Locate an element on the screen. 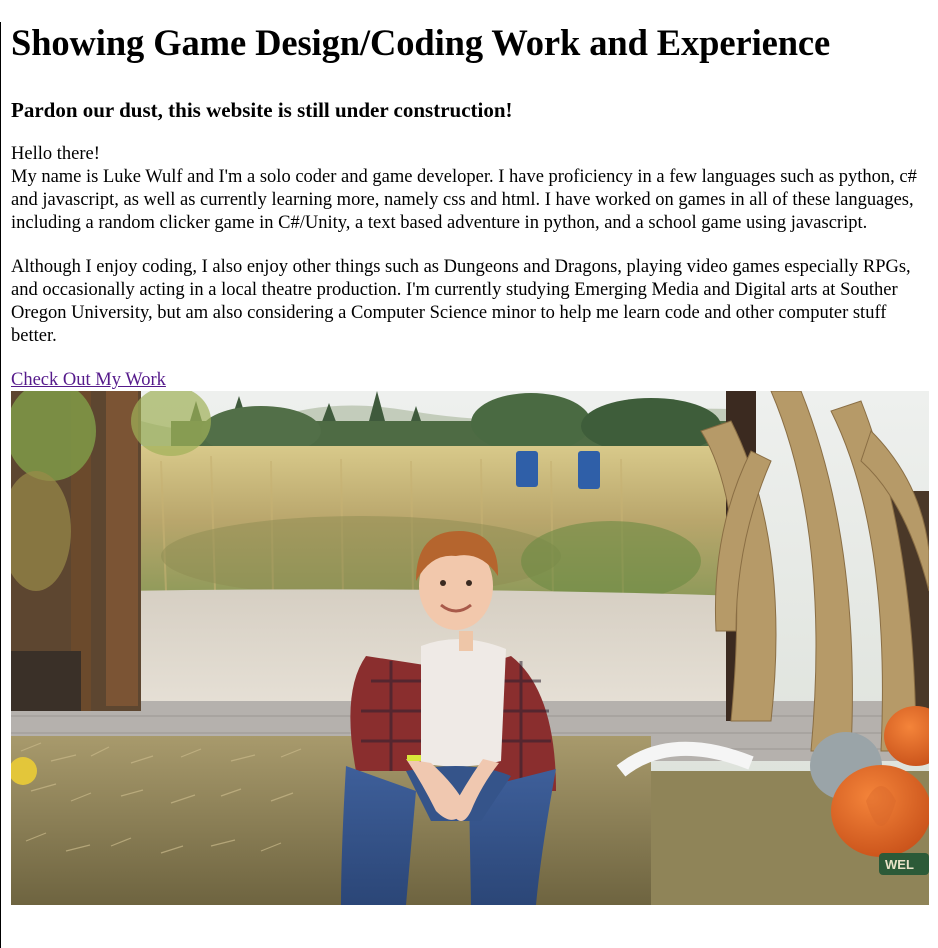 The image size is (938, 948). photo-sign-text: WEL is located at coordinates (899, 864).